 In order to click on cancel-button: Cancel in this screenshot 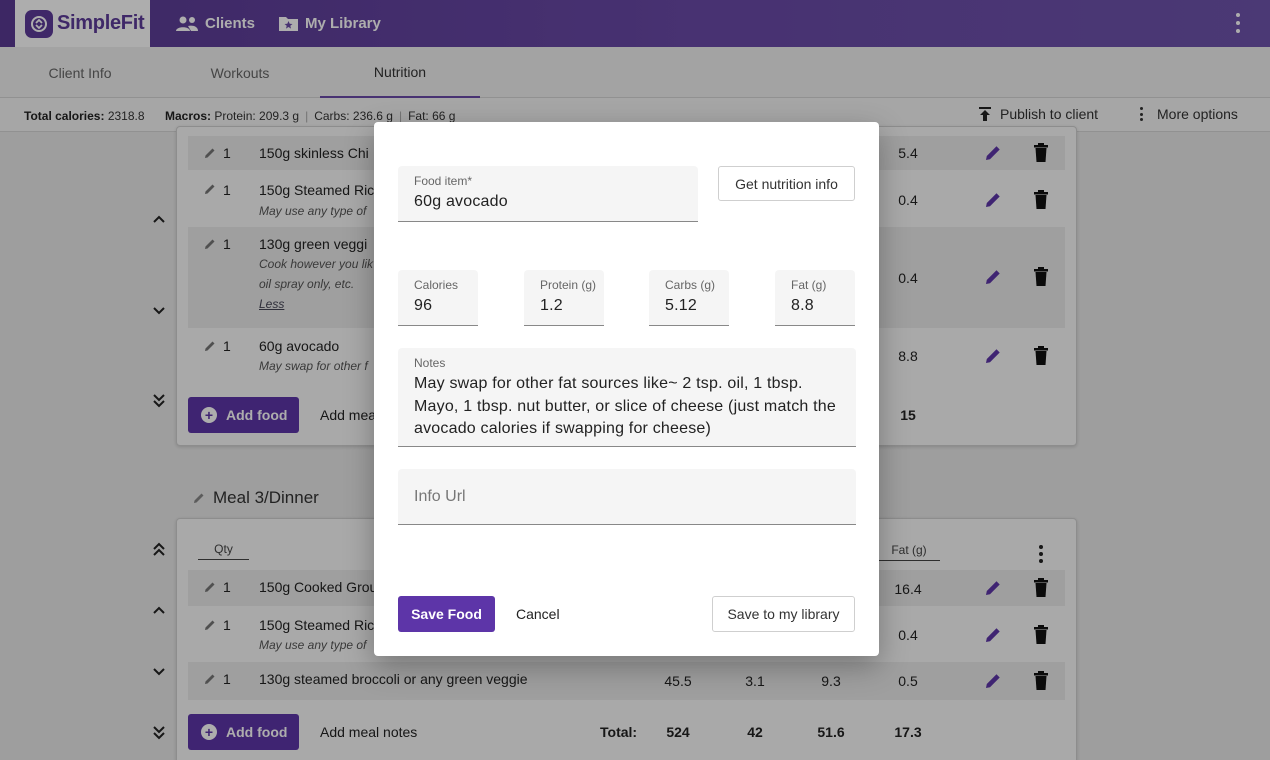, I will do `click(538, 614)`.